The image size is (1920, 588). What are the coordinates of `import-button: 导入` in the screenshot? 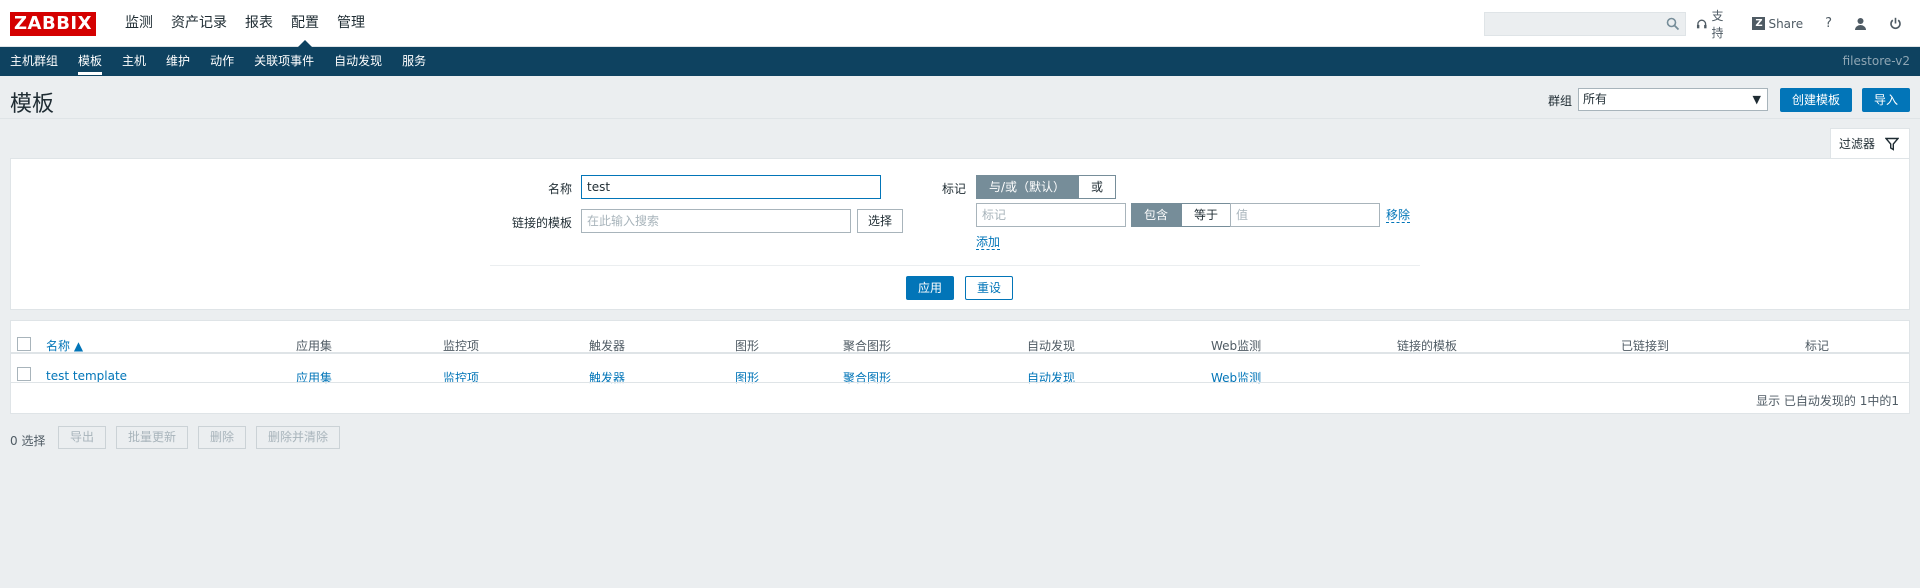 It's located at (1886, 100).